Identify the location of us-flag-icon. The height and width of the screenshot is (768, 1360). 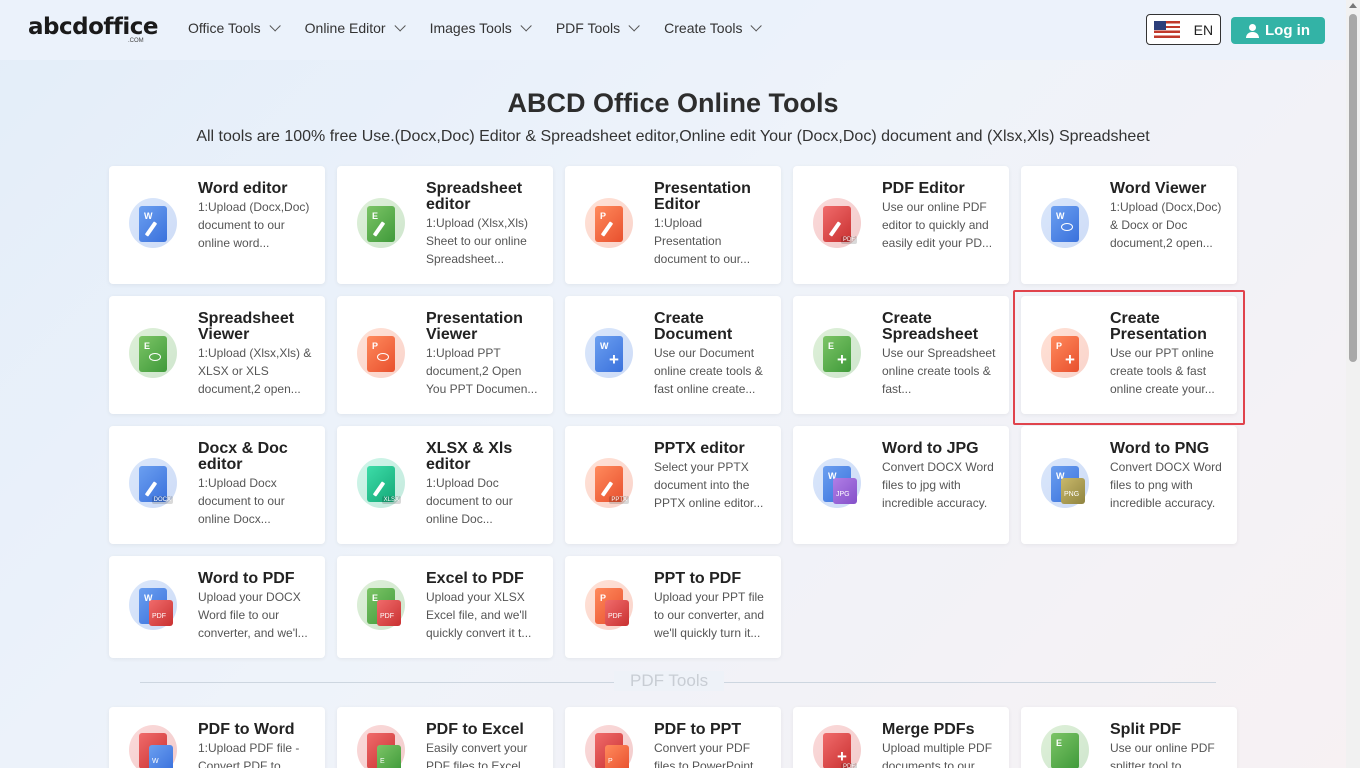
(1166, 29).